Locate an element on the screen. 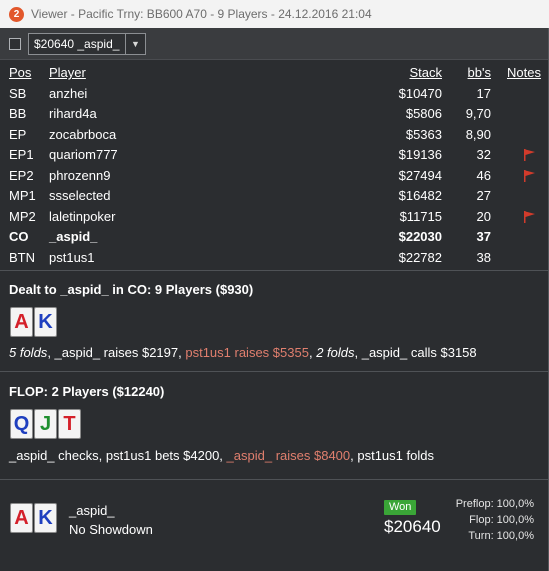 The height and width of the screenshot is (571, 549). bbs-cell: 46 is located at coordinates (483, 175).